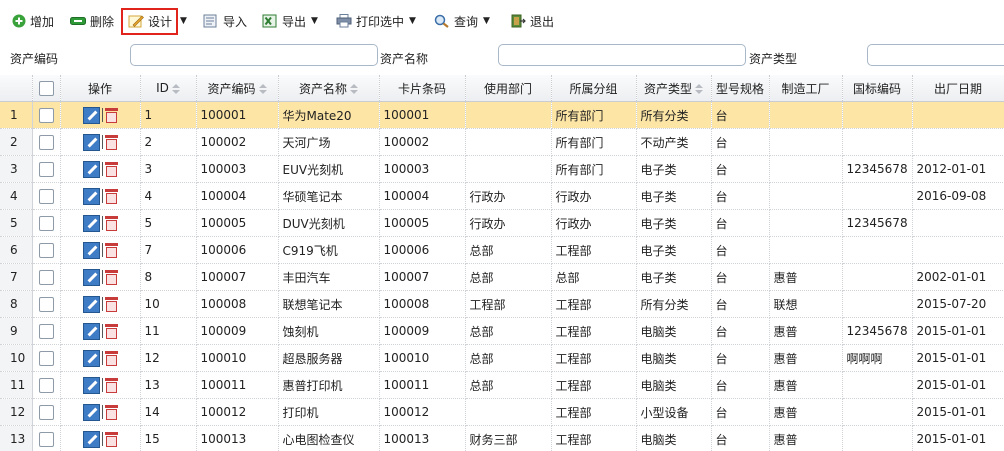 This screenshot has height=451, width=1004. Describe the element at coordinates (740, 412) in the screenshot. I see `cell-model: 台` at that location.